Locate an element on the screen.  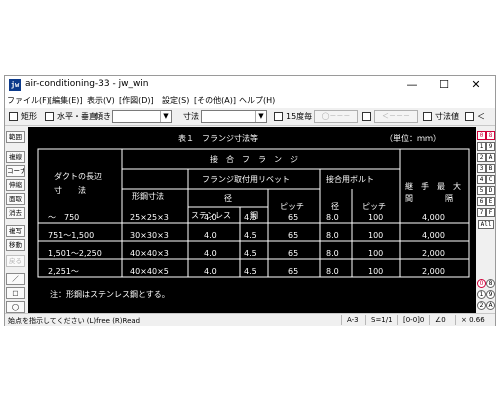
header-interval: 間 隔 is located at coordinates (429, 198).